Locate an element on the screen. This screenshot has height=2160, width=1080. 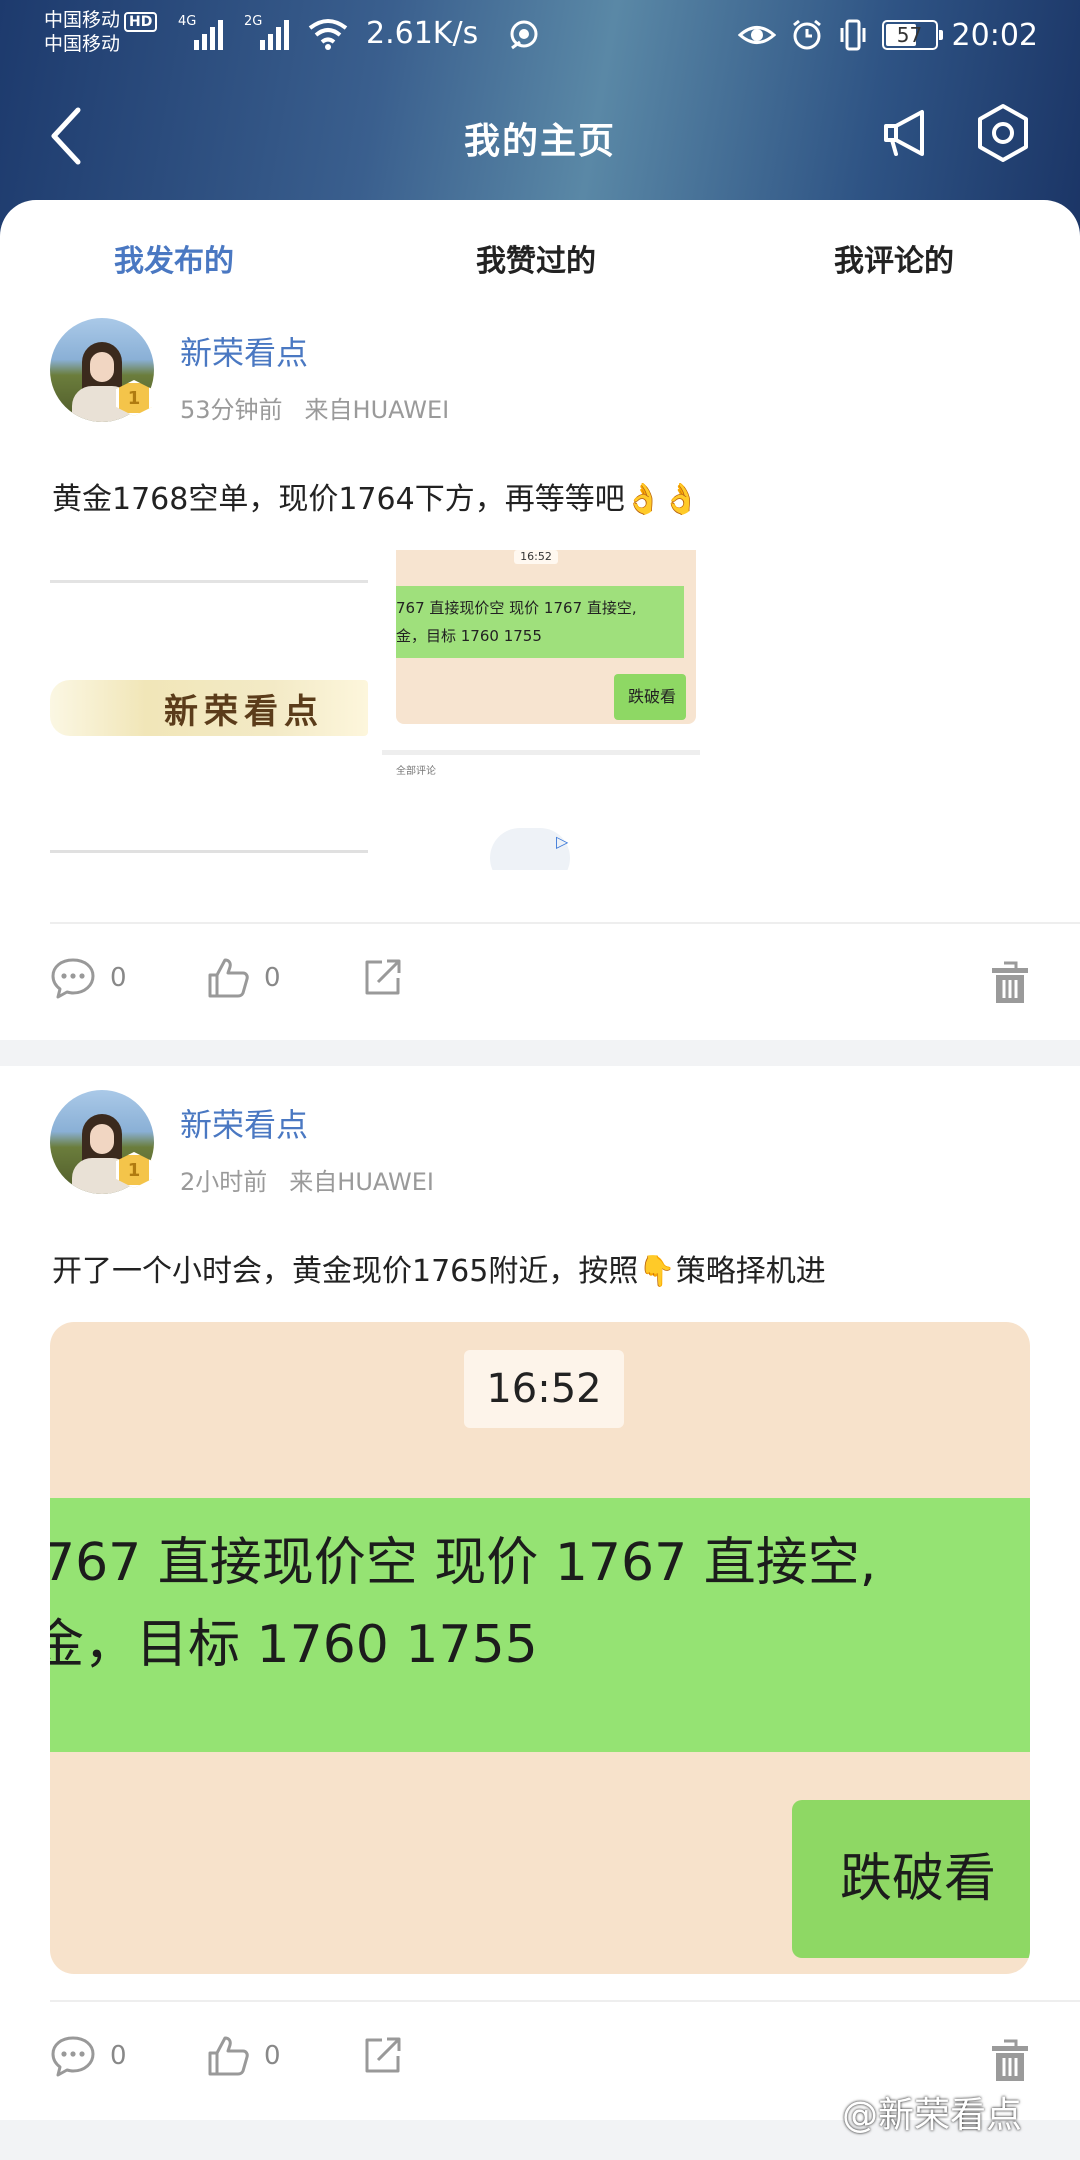
carrier-name-2: 中国移动 is located at coordinates (82, 44).